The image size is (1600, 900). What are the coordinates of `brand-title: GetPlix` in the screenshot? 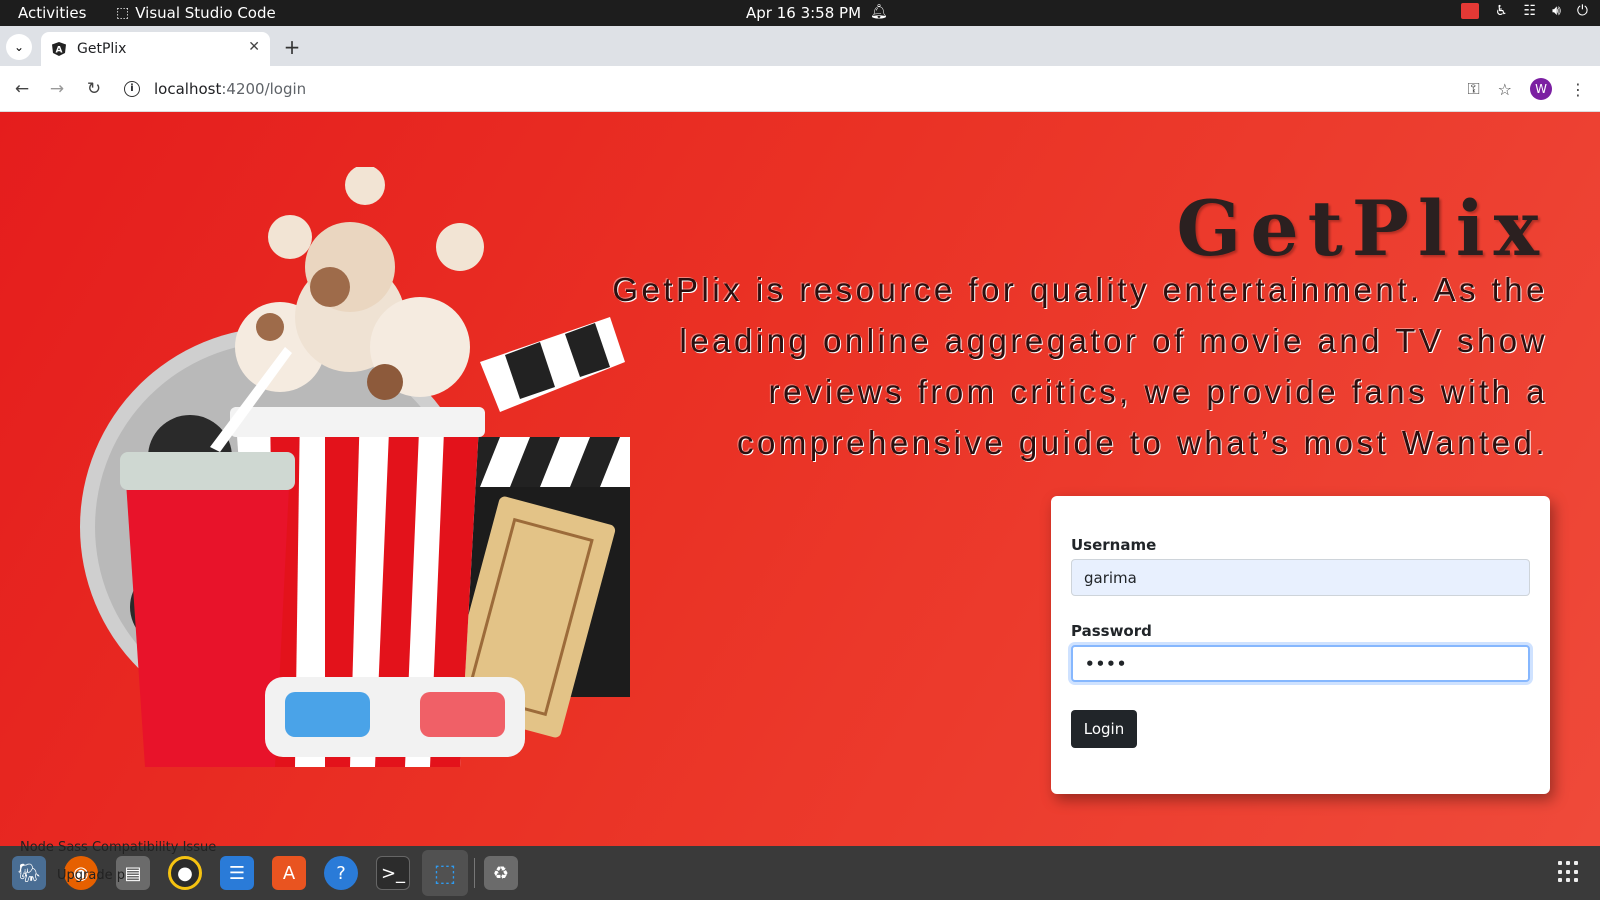 It's located at (1362, 228).